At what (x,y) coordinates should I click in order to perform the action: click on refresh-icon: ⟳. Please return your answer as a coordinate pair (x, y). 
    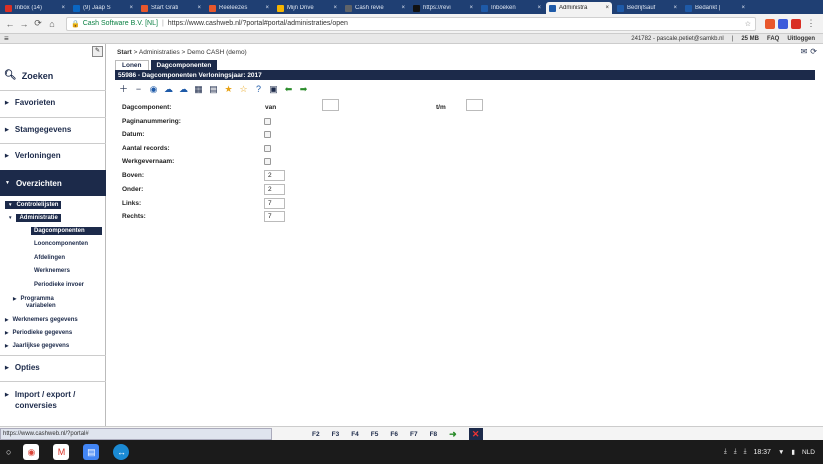
    Looking at the image, I should click on (813, 51).